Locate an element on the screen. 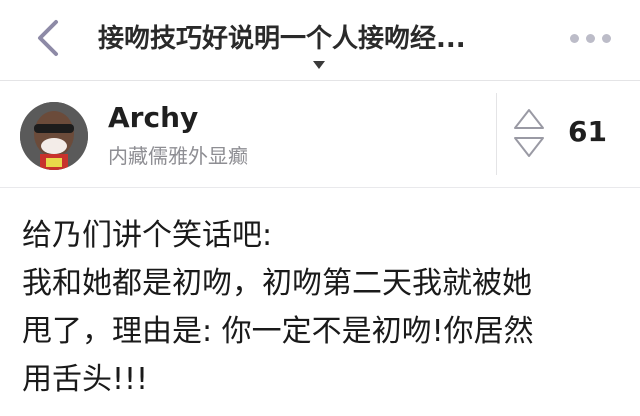 The height and width of the screenshot is (416, 640). vote-arrows-icon is located at coordinates (529, 133).